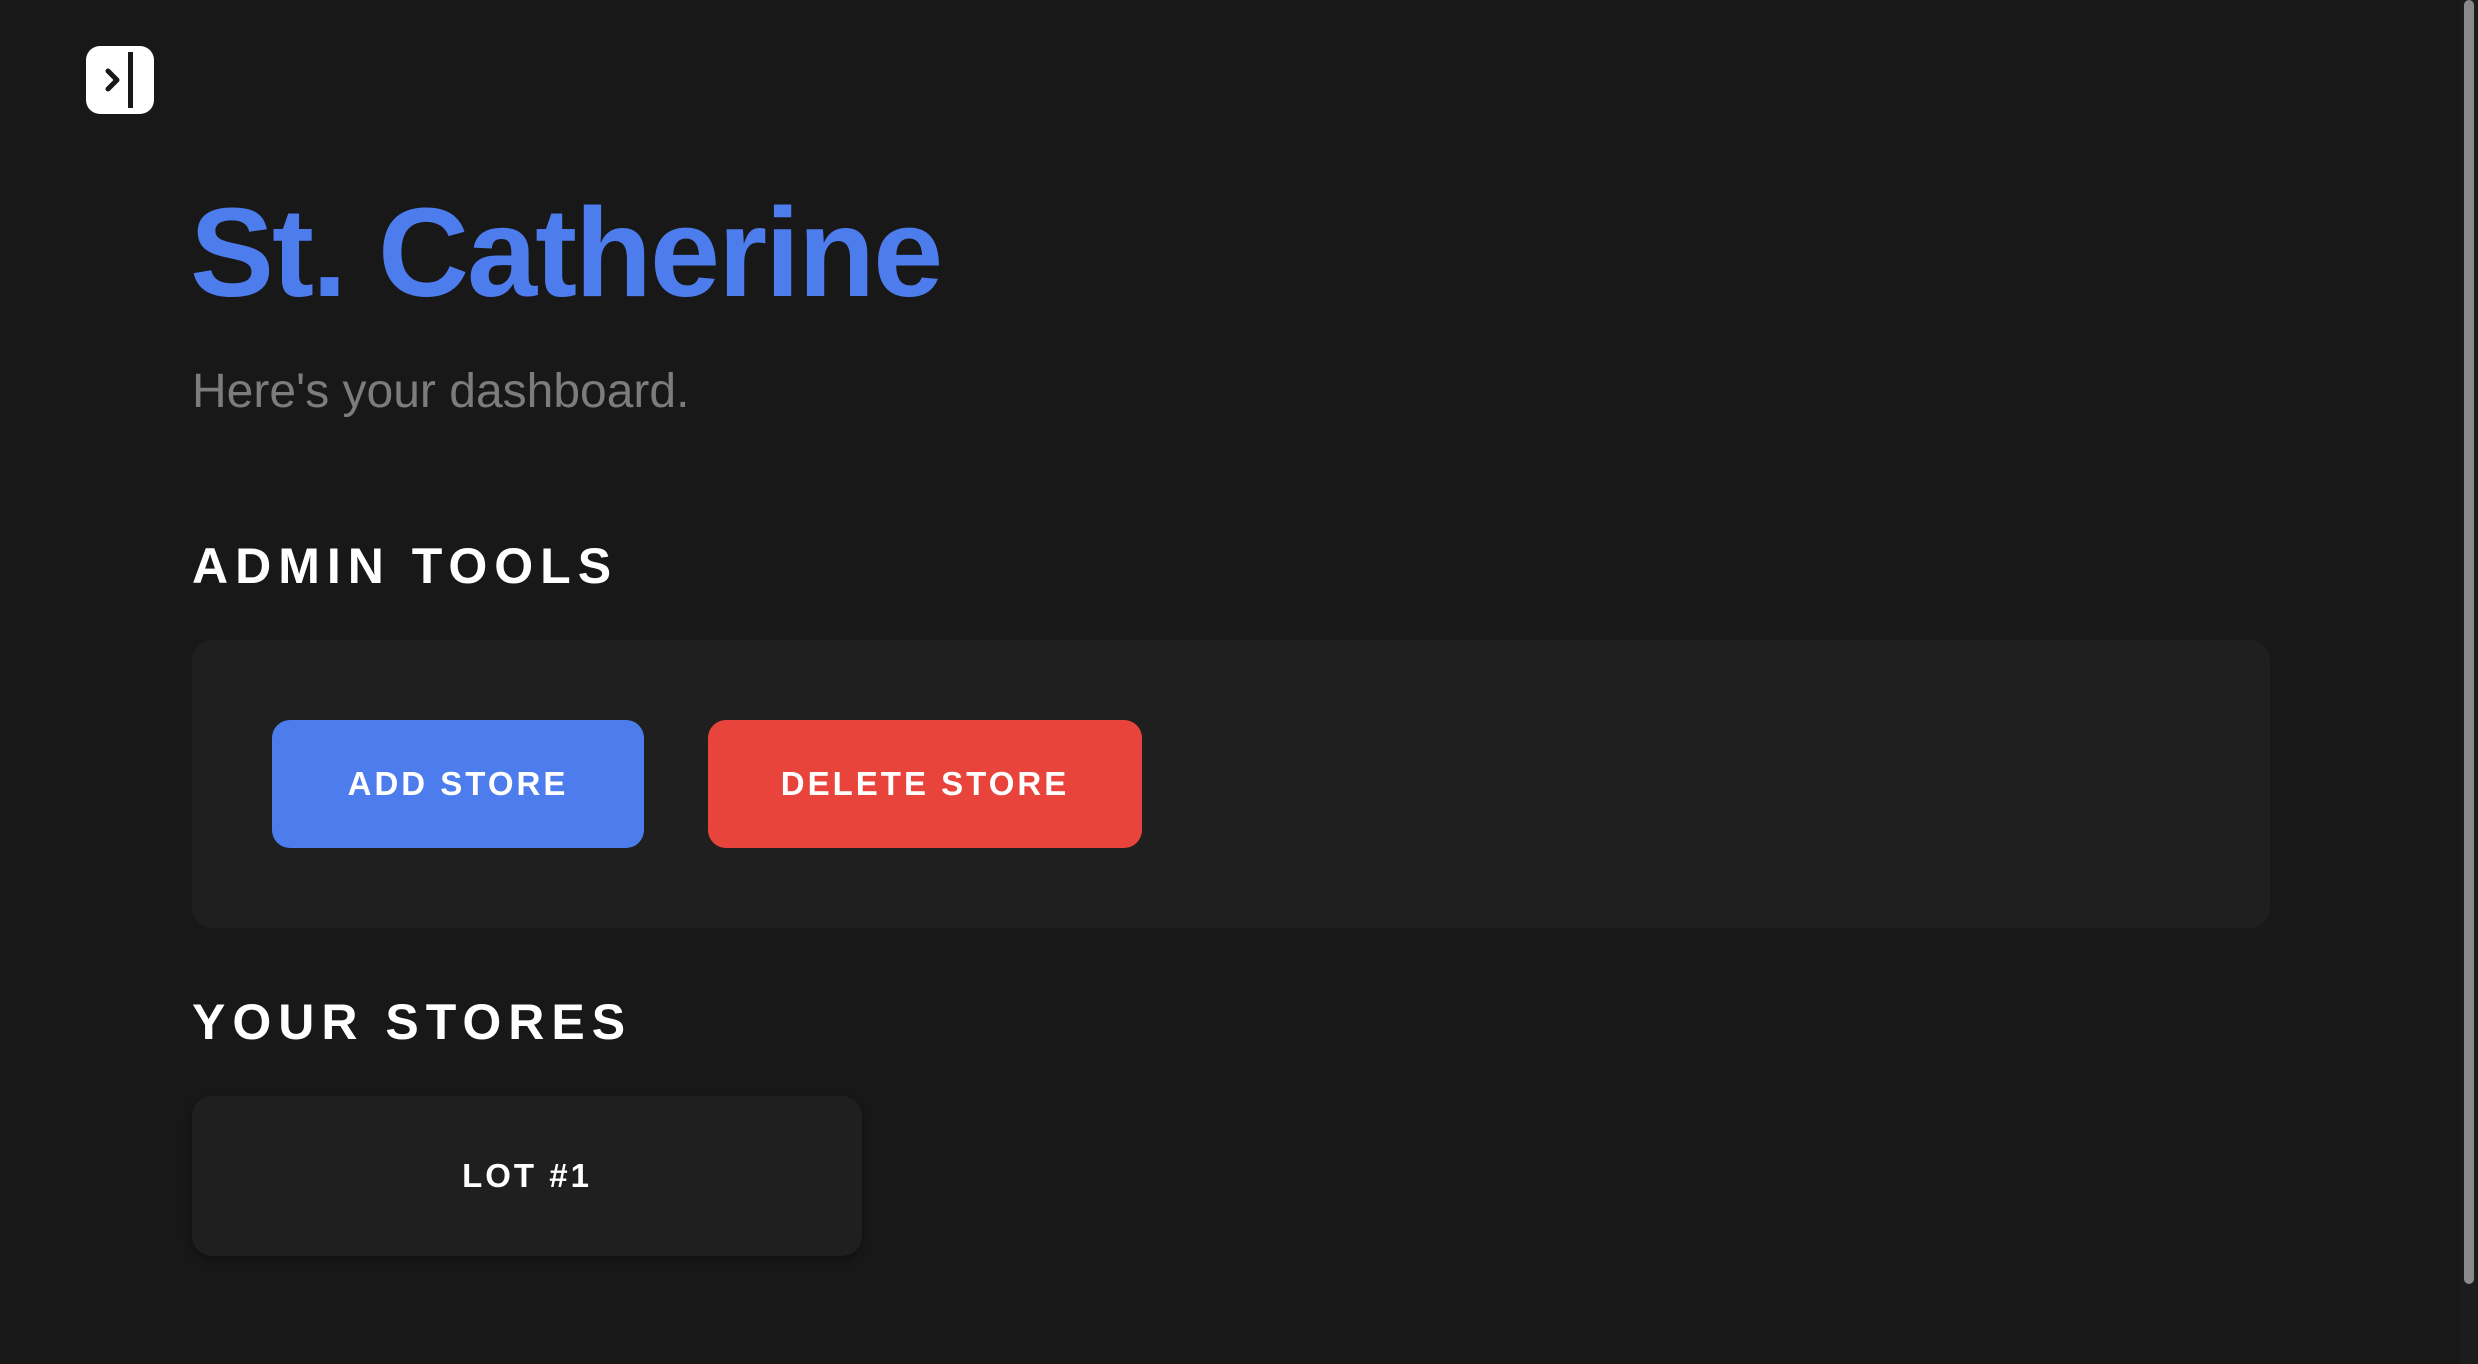 This screenshot has width=2478, height=1364. Describe the element at coordinates (441, 391) in the screenshot. I see `page-subtitle: Here's your dashboard.` at that location.